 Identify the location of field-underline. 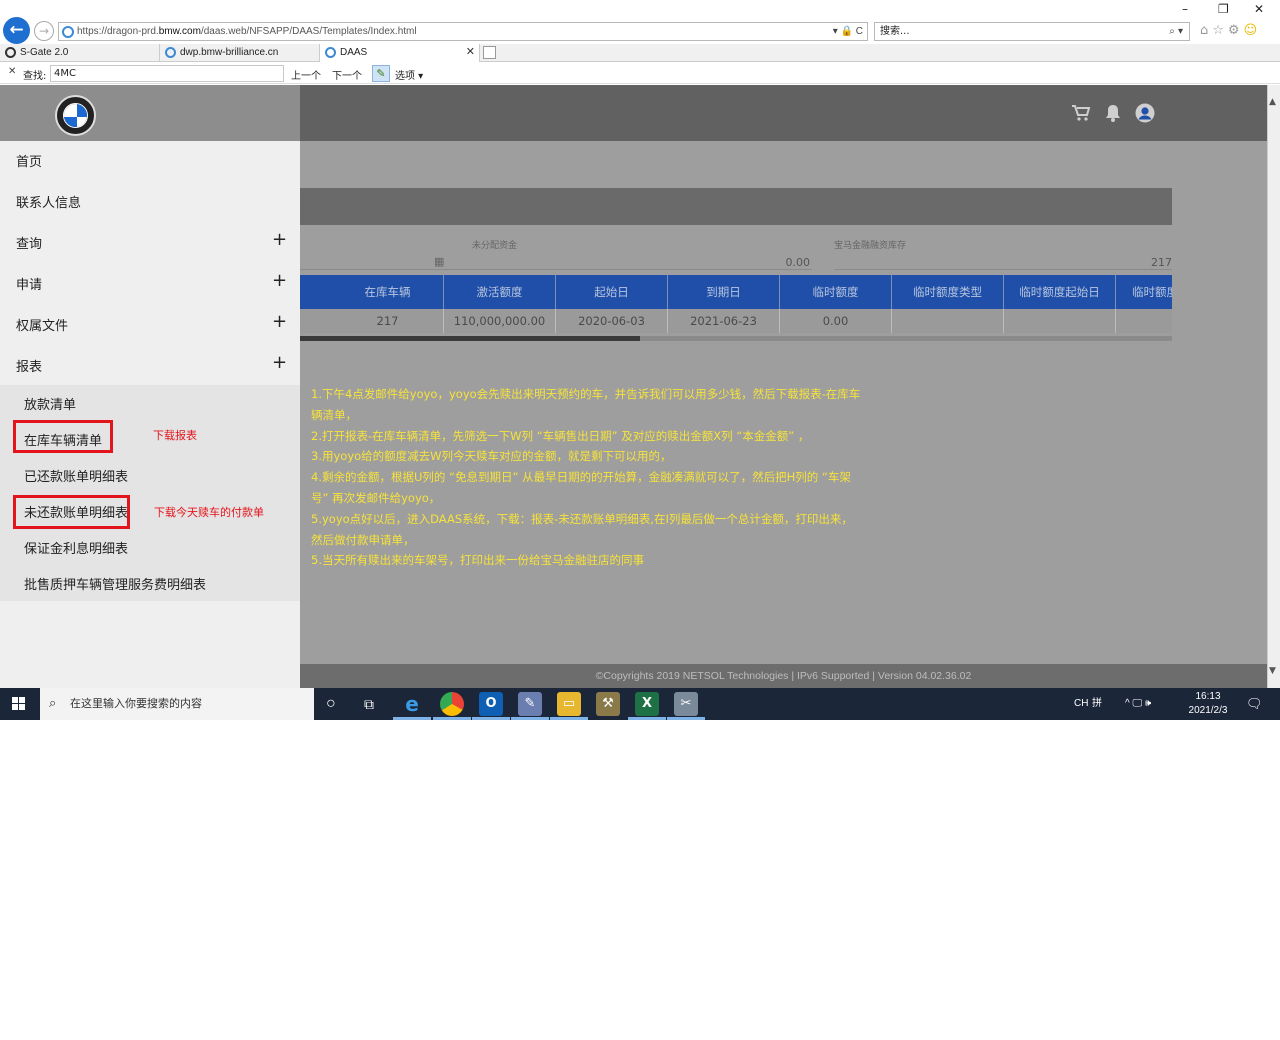
(556, 269).